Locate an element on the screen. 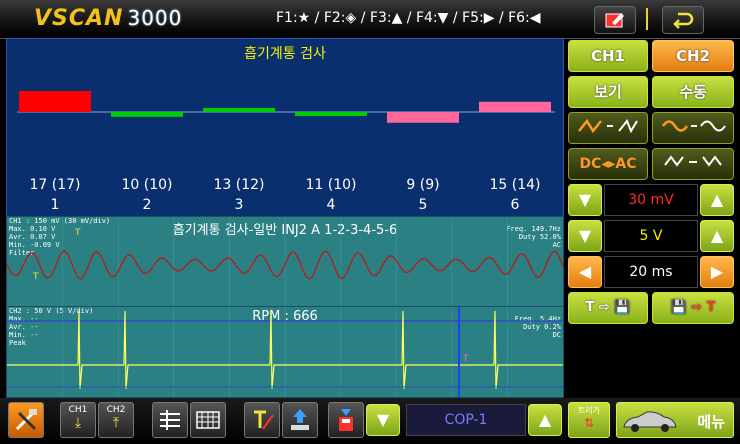  wave-mode-icon is located at coordinates (693, 126).